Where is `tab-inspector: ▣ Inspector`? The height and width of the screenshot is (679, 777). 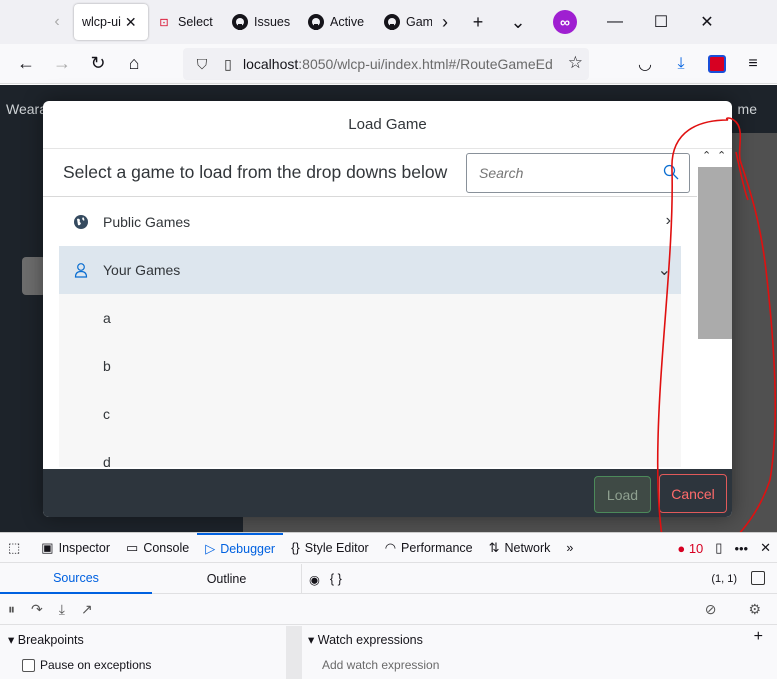
tab-inspector: ▣ Inspector is located at coordinates (75, 548).